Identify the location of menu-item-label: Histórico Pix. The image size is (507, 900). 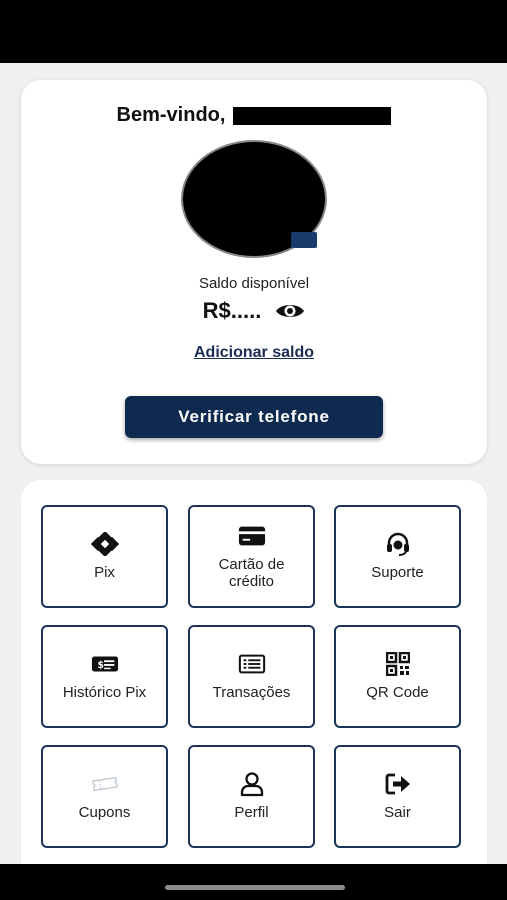
(104, 692).